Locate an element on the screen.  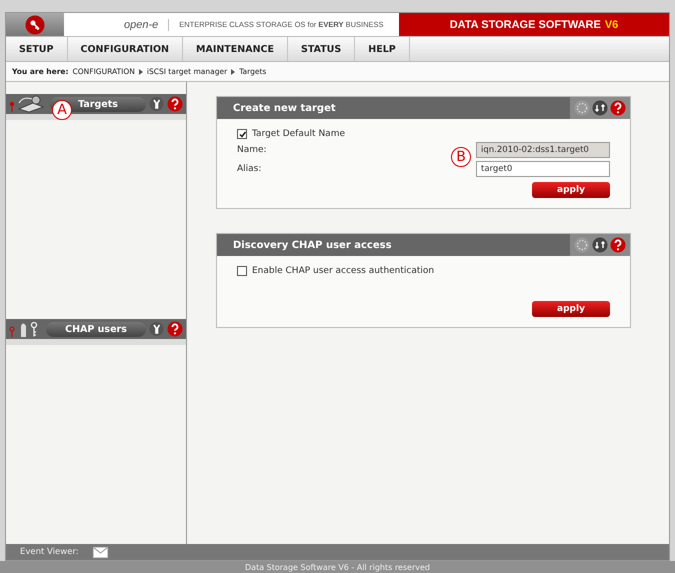
text-field: target0 is located at coordinates (543, 169).